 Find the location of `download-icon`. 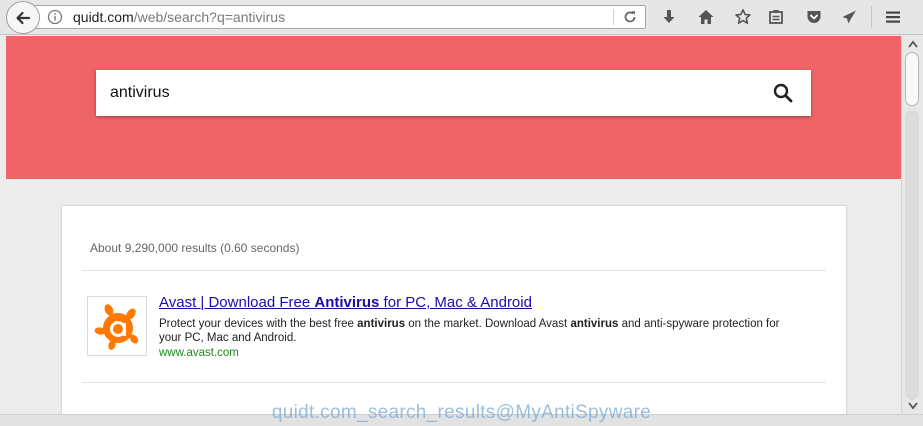

download-icon is located at coordinates (669, 17).